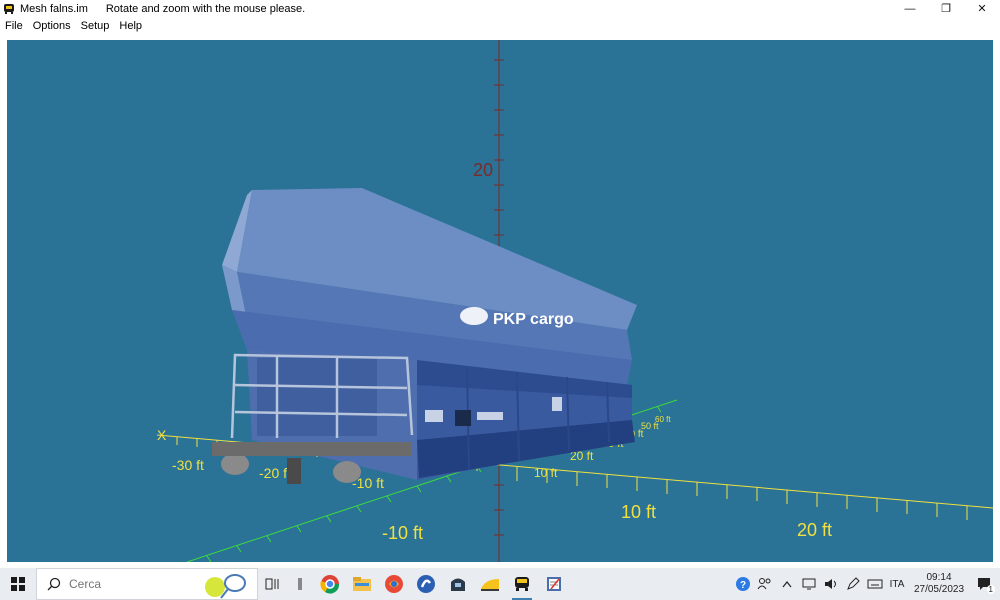 The height and width of the screenshot is (600, 1000). I want to click on app-yellow-icon, so click(490, 584).